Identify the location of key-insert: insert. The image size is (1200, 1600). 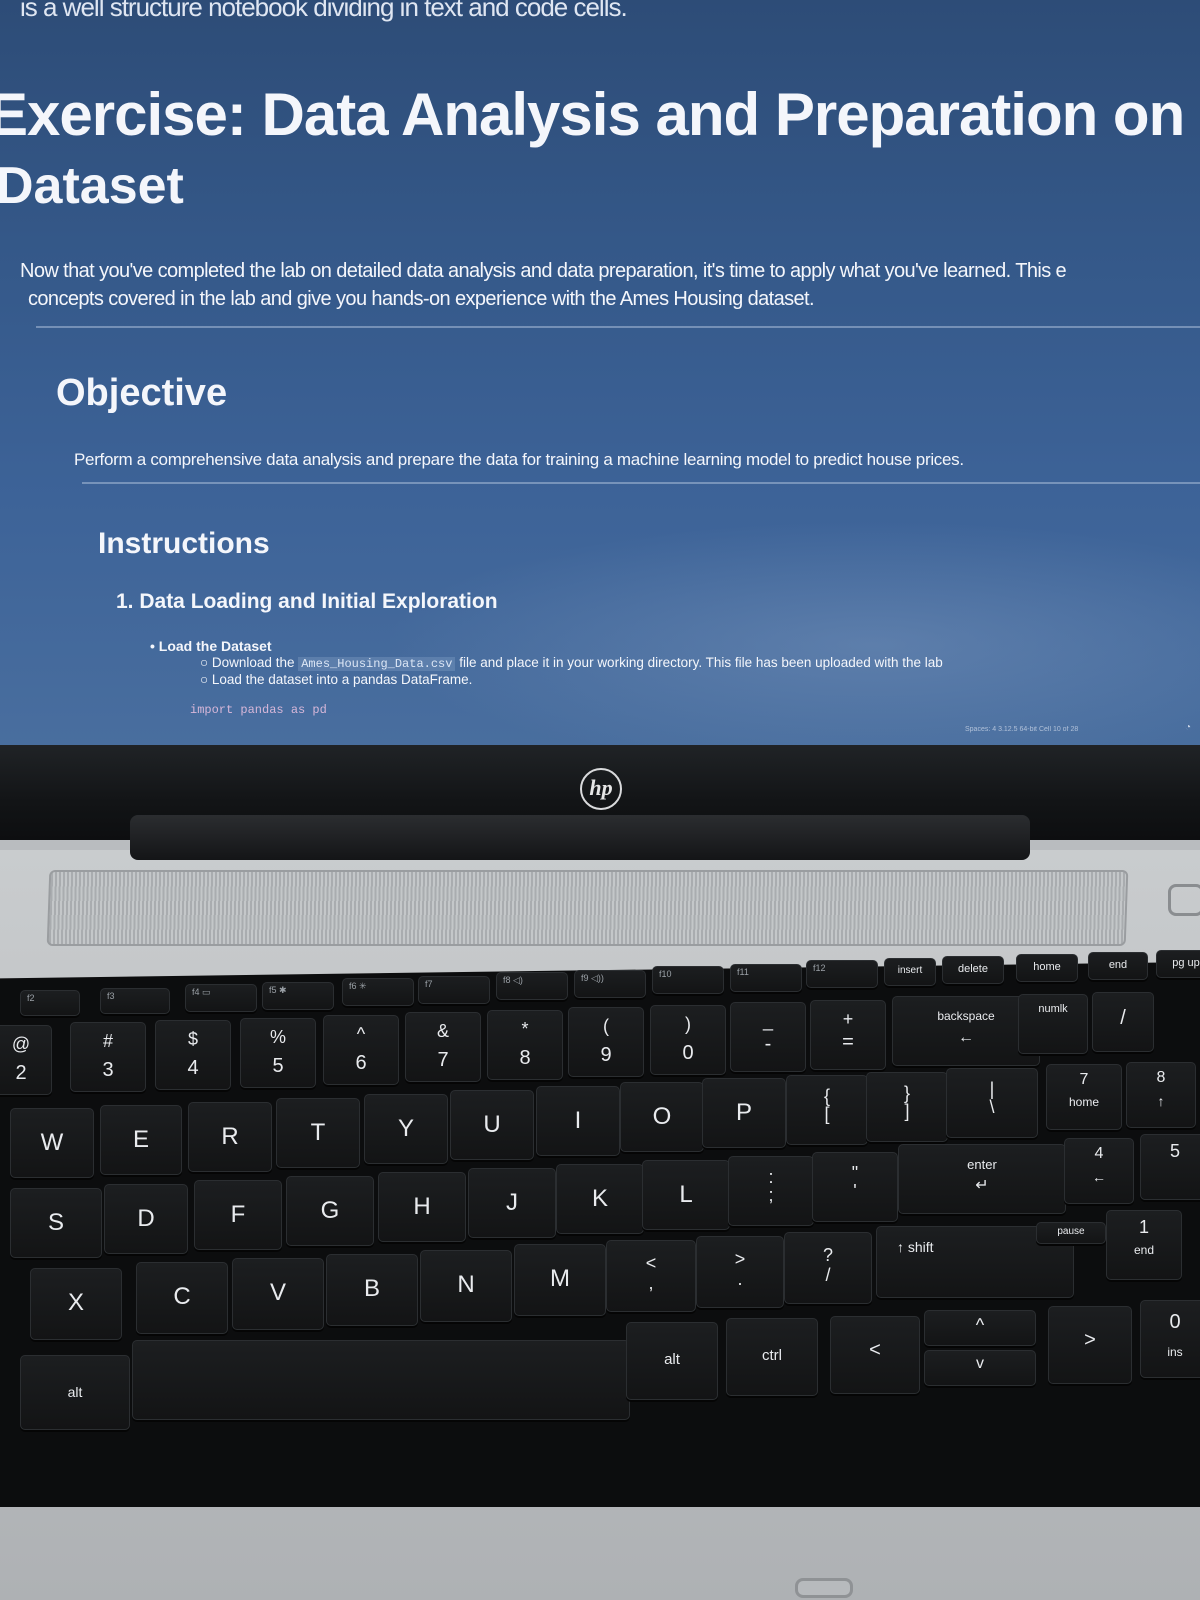
(910, 972).